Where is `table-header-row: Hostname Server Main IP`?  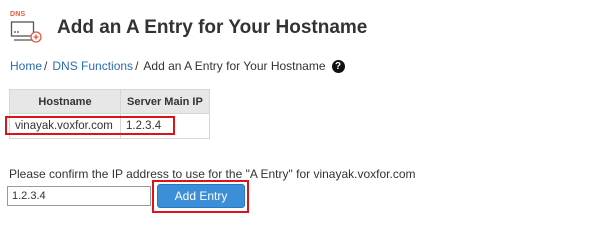
table-header-row: Hostname Server Main IP is located at coordinates (109, 101).